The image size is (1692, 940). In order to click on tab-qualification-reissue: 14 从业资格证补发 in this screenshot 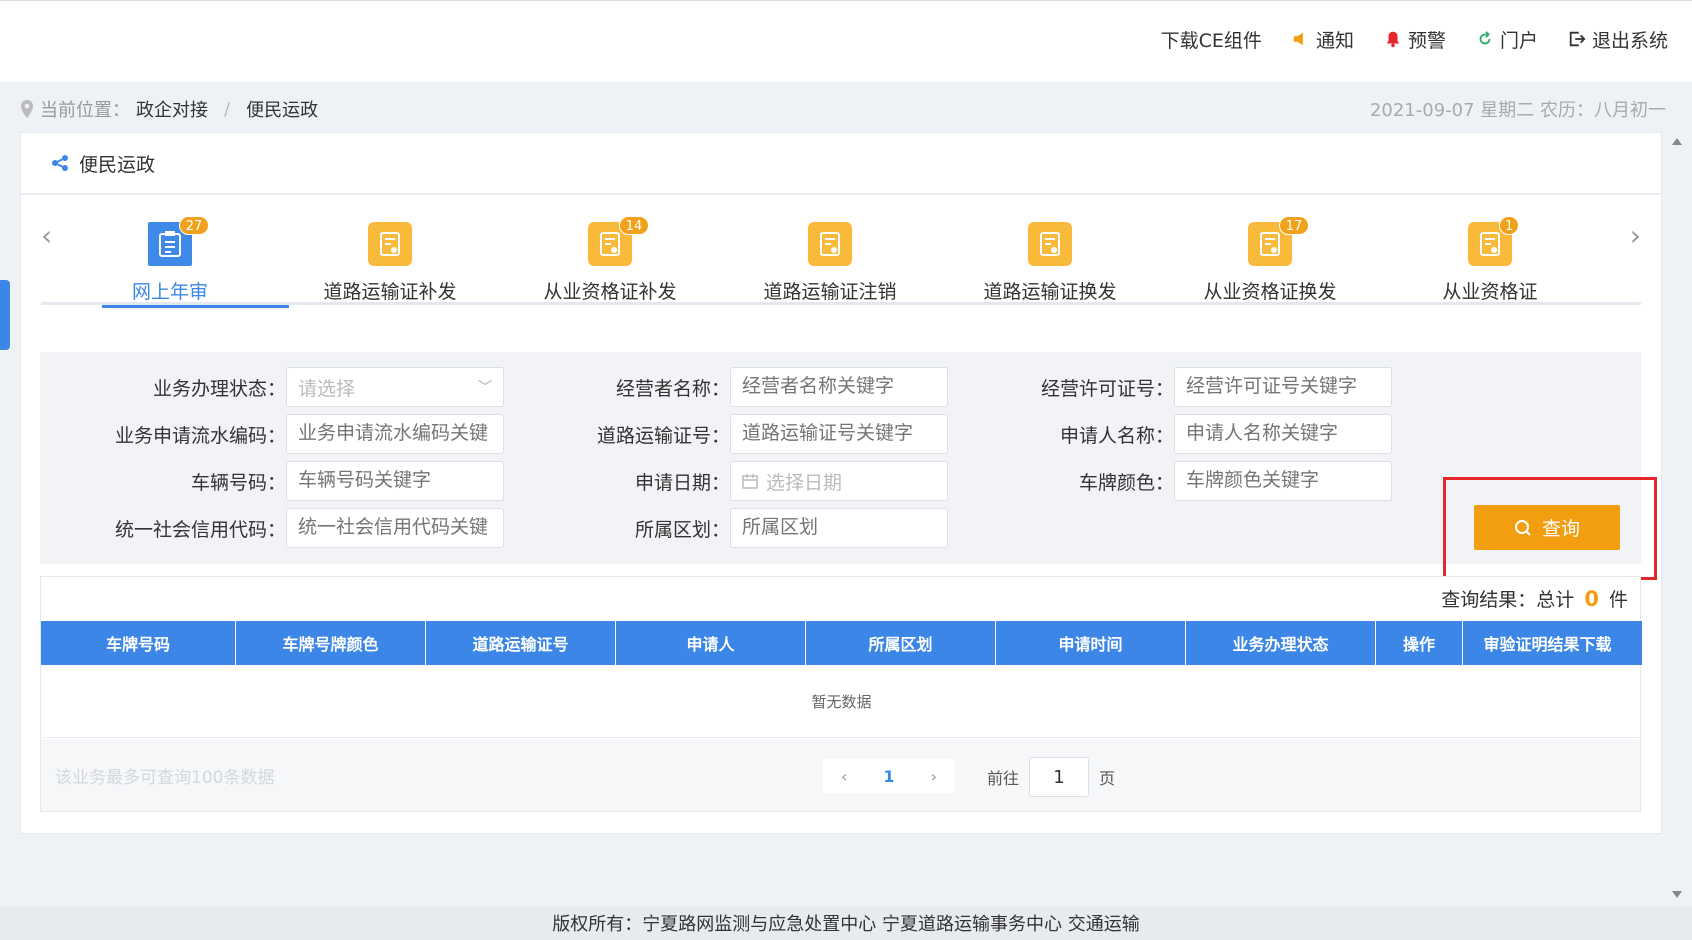, I will do `click(610, 251)`.